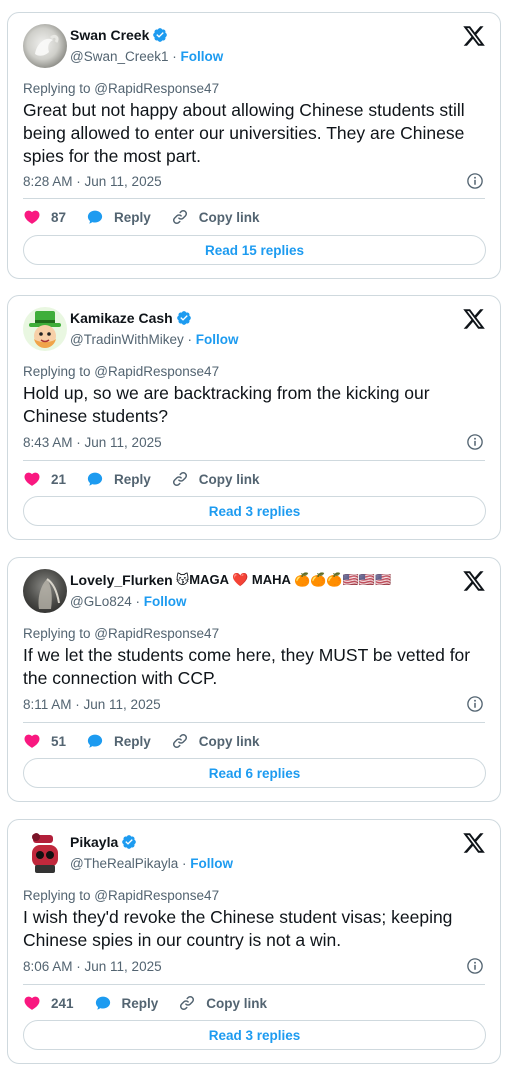 Image resolution: width=506 pixels, height=1071 pixels. I want to click on action-bar: 87 Reply Copy link, so click(151, 217).